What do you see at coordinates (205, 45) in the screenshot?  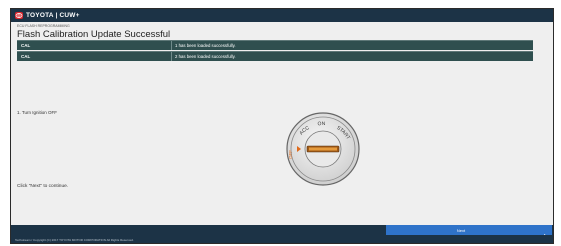 I see `result-status-text: 1 has been loaded successfully.` at bounding box center [205, 45].